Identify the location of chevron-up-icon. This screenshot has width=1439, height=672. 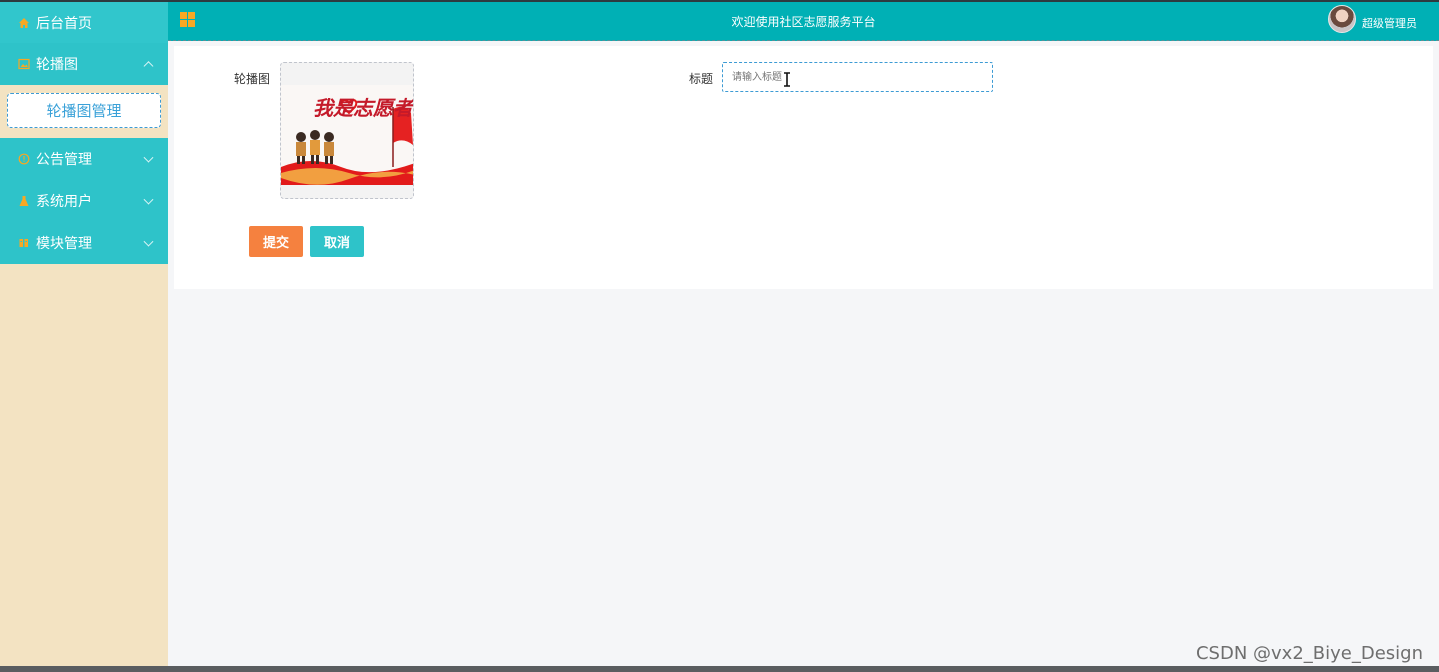
(149, 66).